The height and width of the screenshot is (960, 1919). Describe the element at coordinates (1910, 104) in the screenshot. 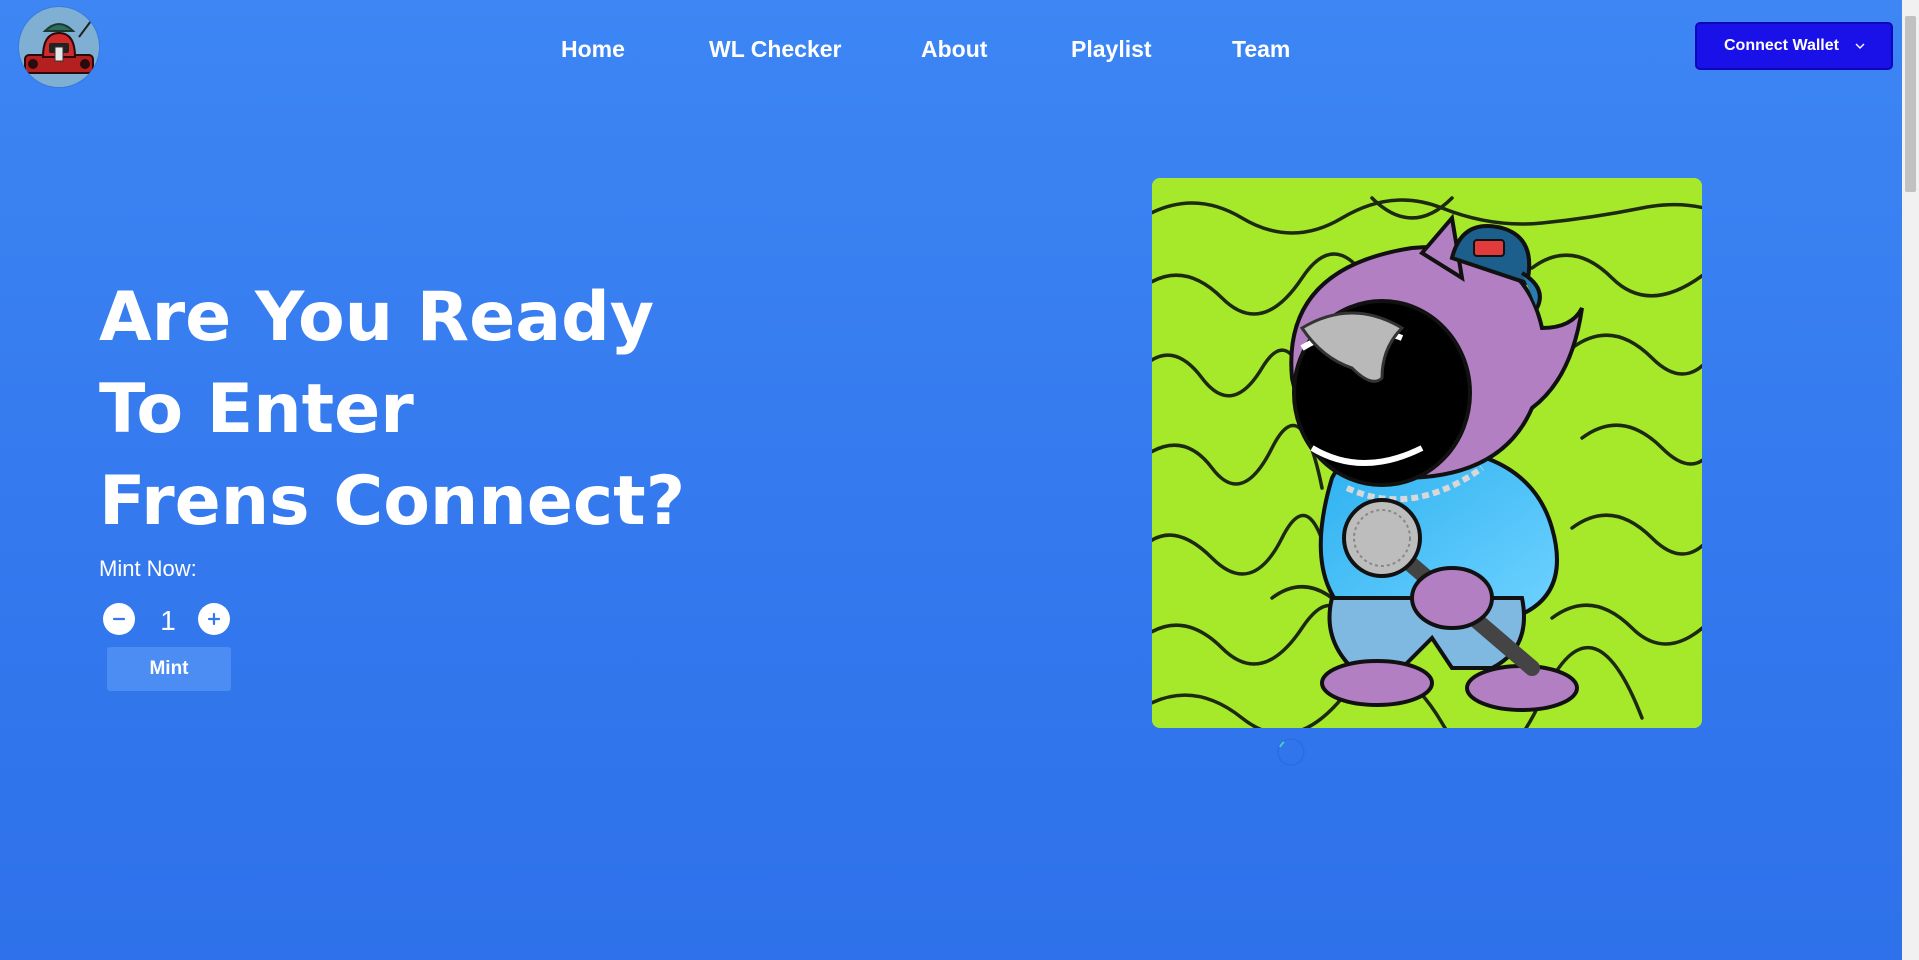

I see `scrollbar-thumb` at that location.